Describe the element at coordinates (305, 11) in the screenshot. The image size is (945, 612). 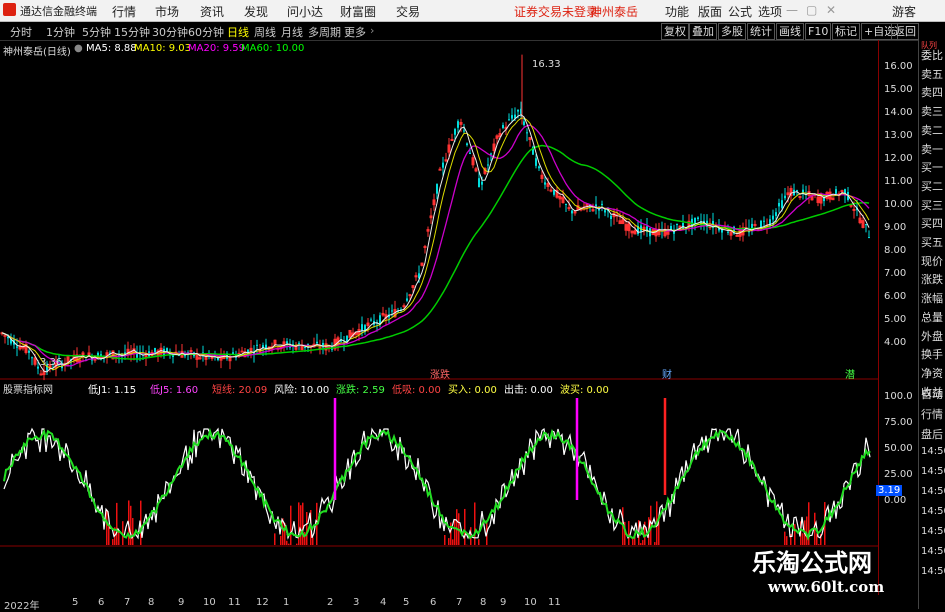
I see `menu-item-ask: 问小达` at that location.